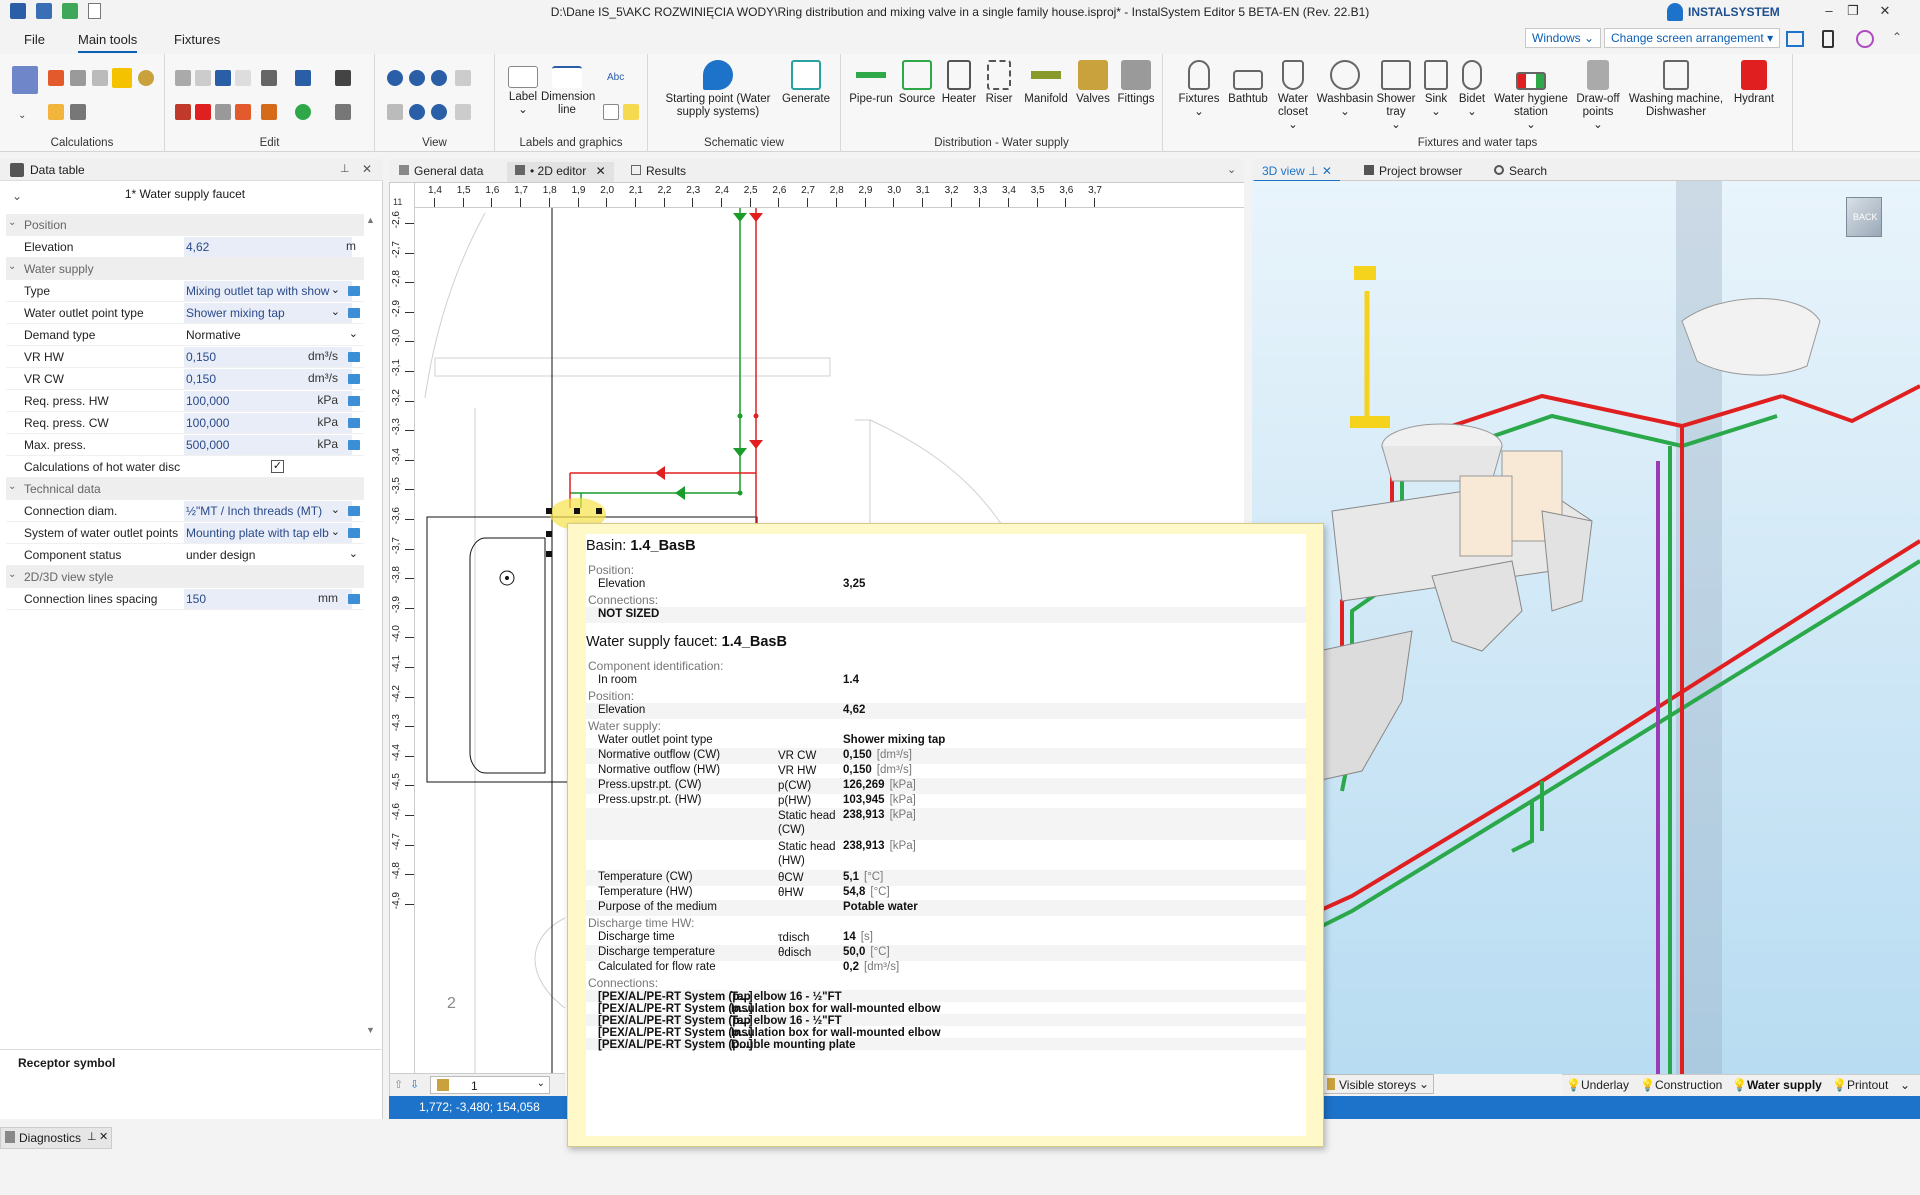 This screenshot has height=1195, width=1920. I want to click on scrollbar: ▲ ▼, so click(371, 705).